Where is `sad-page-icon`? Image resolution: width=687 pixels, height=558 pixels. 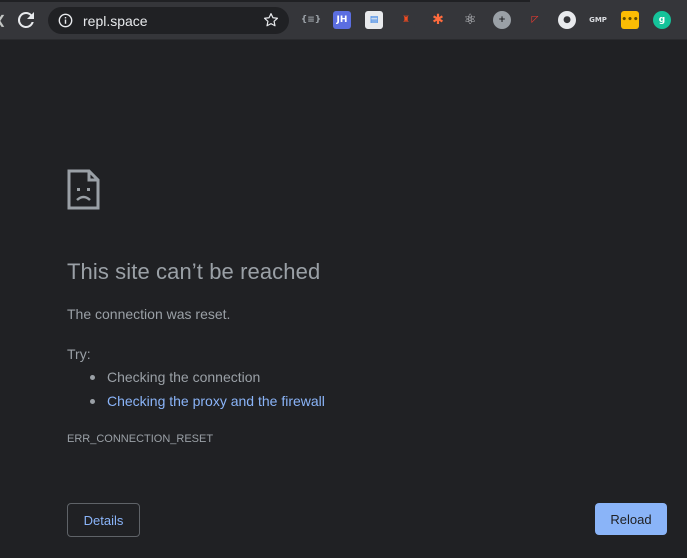
sad-page-icon is located at coordinates (83, 189).